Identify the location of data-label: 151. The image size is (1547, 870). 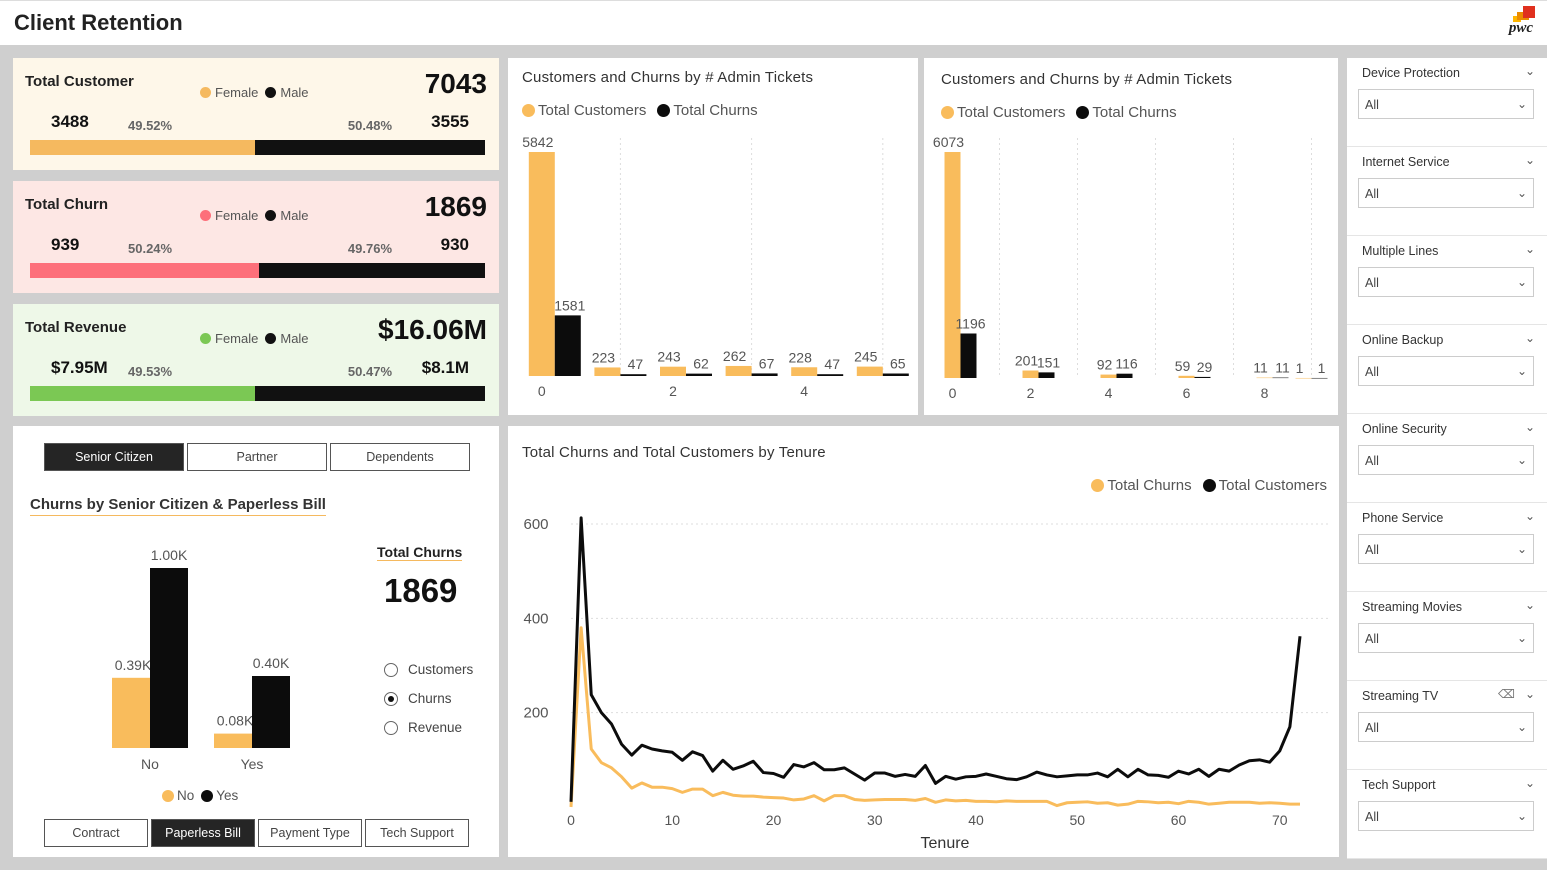
(1049, 362).